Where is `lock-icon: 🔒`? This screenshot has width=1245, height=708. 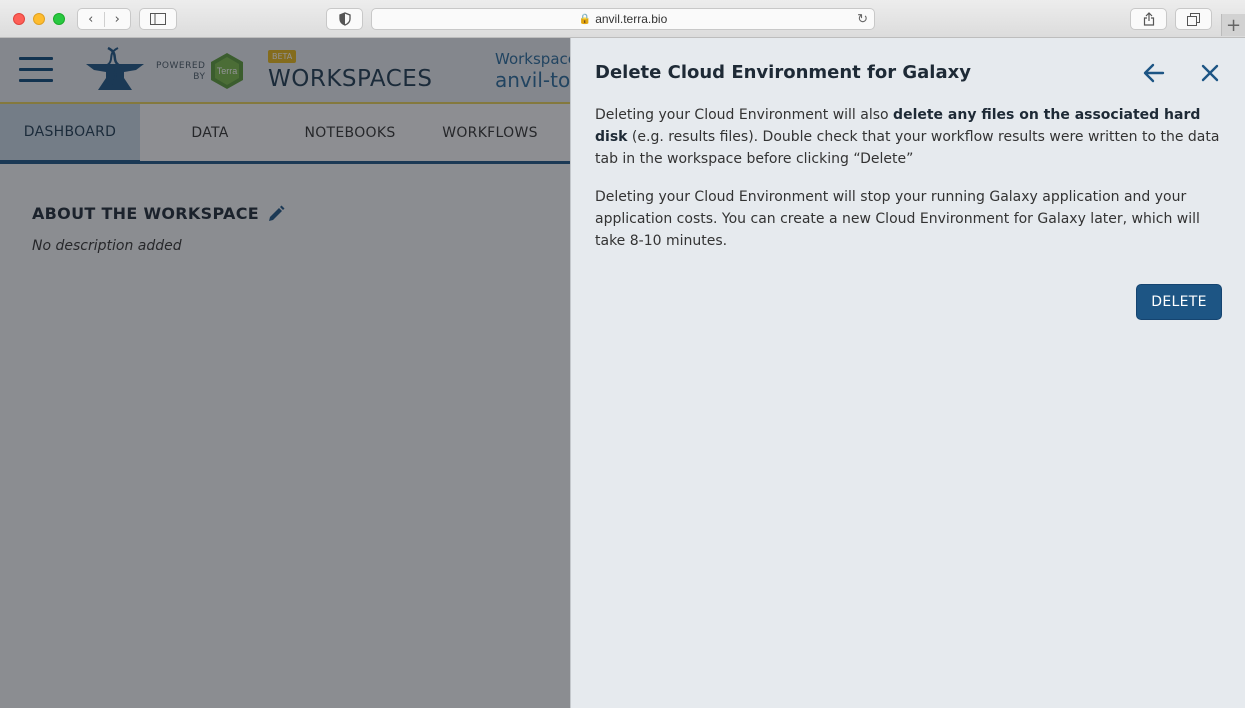
lock-icon: 🔒 is located at coordinates (585, 19).